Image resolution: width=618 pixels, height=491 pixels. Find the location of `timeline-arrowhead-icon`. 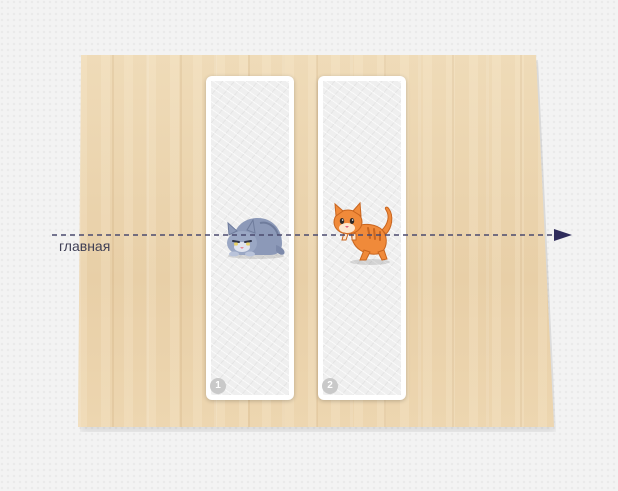

timeline-arrowhead-icon is located at coordinates (563, 235).